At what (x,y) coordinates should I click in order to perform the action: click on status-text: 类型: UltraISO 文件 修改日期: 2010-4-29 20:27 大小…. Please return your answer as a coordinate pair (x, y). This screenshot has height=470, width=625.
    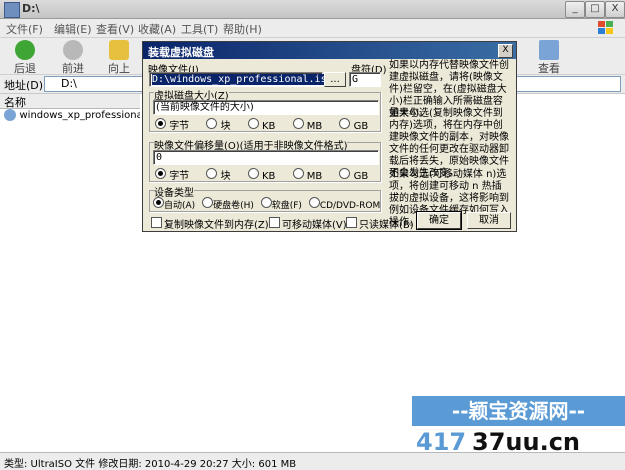
    Looking at the image, I should click on (150, 464).